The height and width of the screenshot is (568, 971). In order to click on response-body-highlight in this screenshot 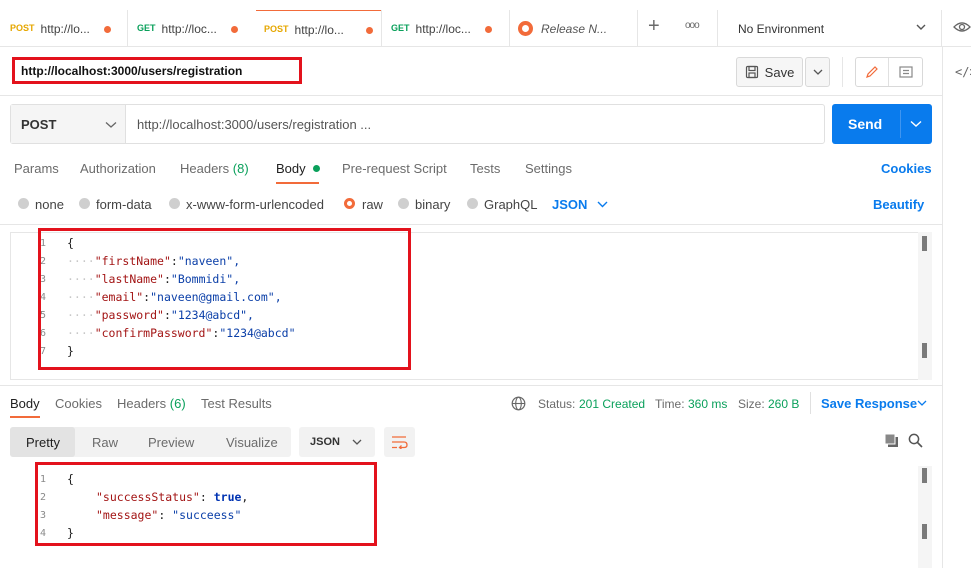, I will do `click(206, 504)`.